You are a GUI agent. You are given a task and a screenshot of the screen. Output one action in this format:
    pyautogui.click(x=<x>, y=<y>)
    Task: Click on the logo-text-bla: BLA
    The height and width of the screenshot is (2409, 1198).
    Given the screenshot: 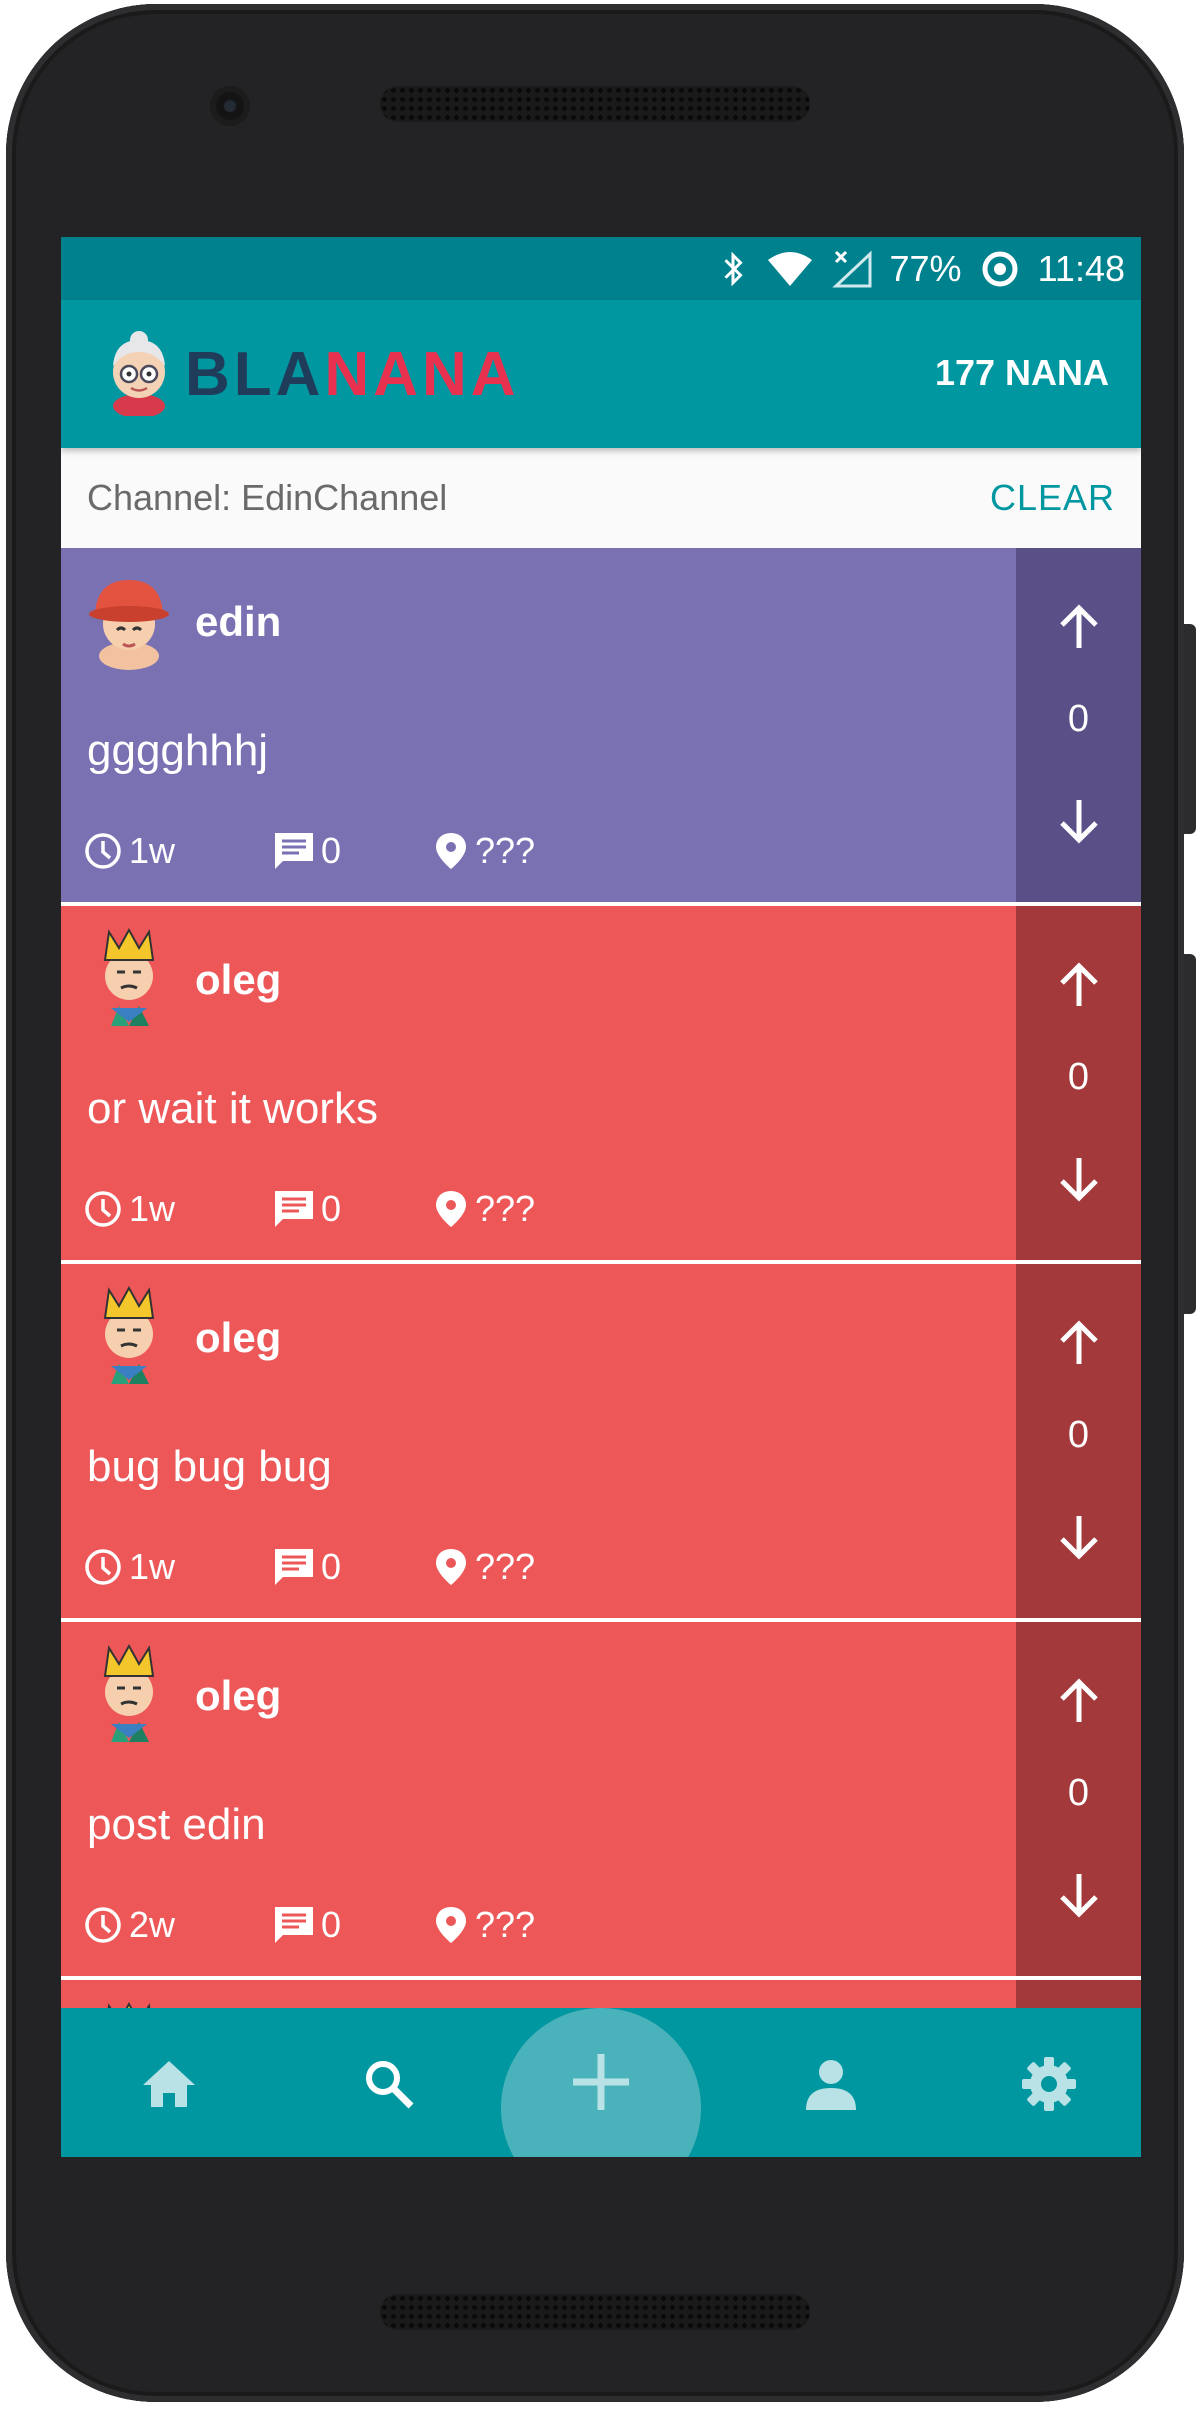 What is the action you would take?
    pyautogui.click(x=255, y=374)
    